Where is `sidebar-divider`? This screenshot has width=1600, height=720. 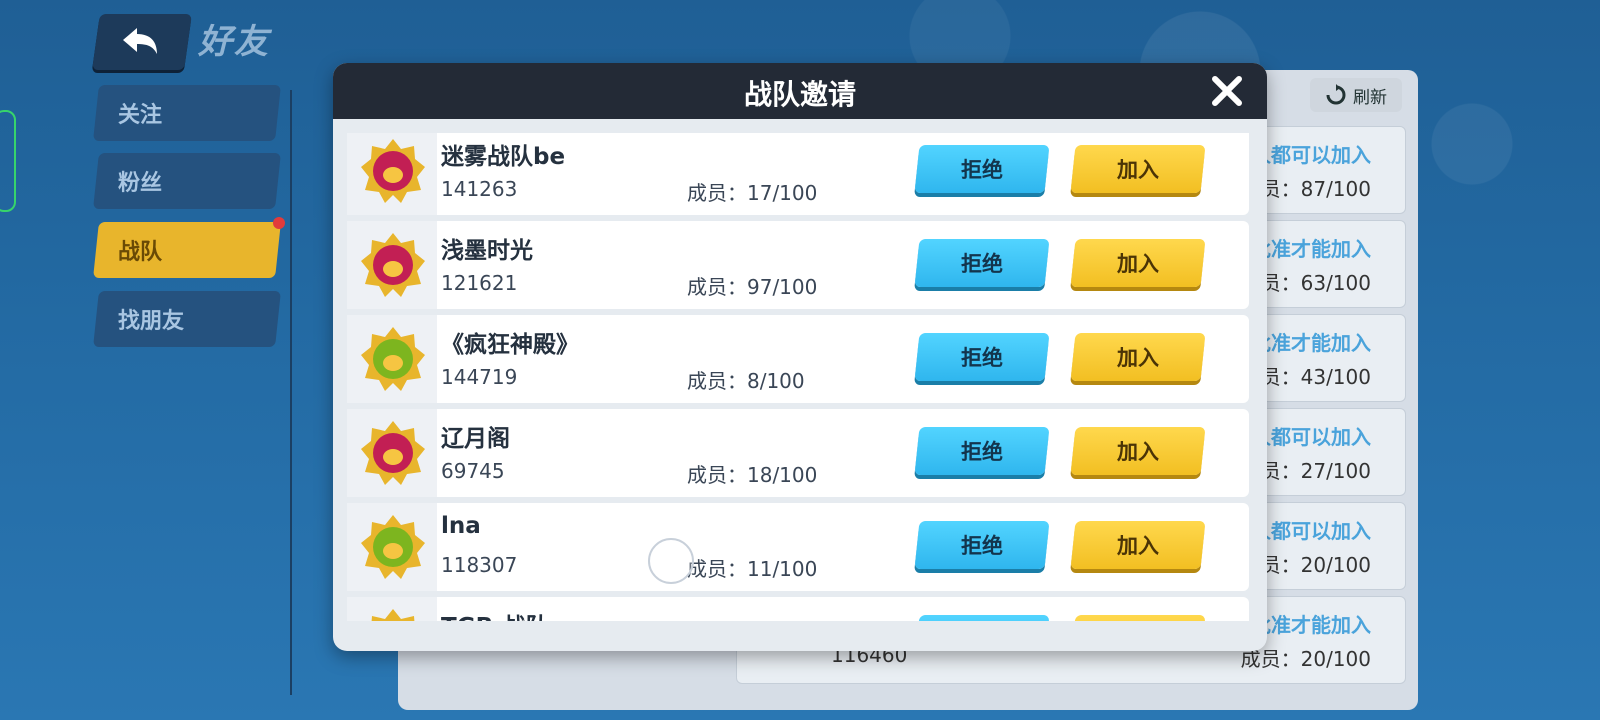 sidebar-divider is located at coordinates (291, 392).